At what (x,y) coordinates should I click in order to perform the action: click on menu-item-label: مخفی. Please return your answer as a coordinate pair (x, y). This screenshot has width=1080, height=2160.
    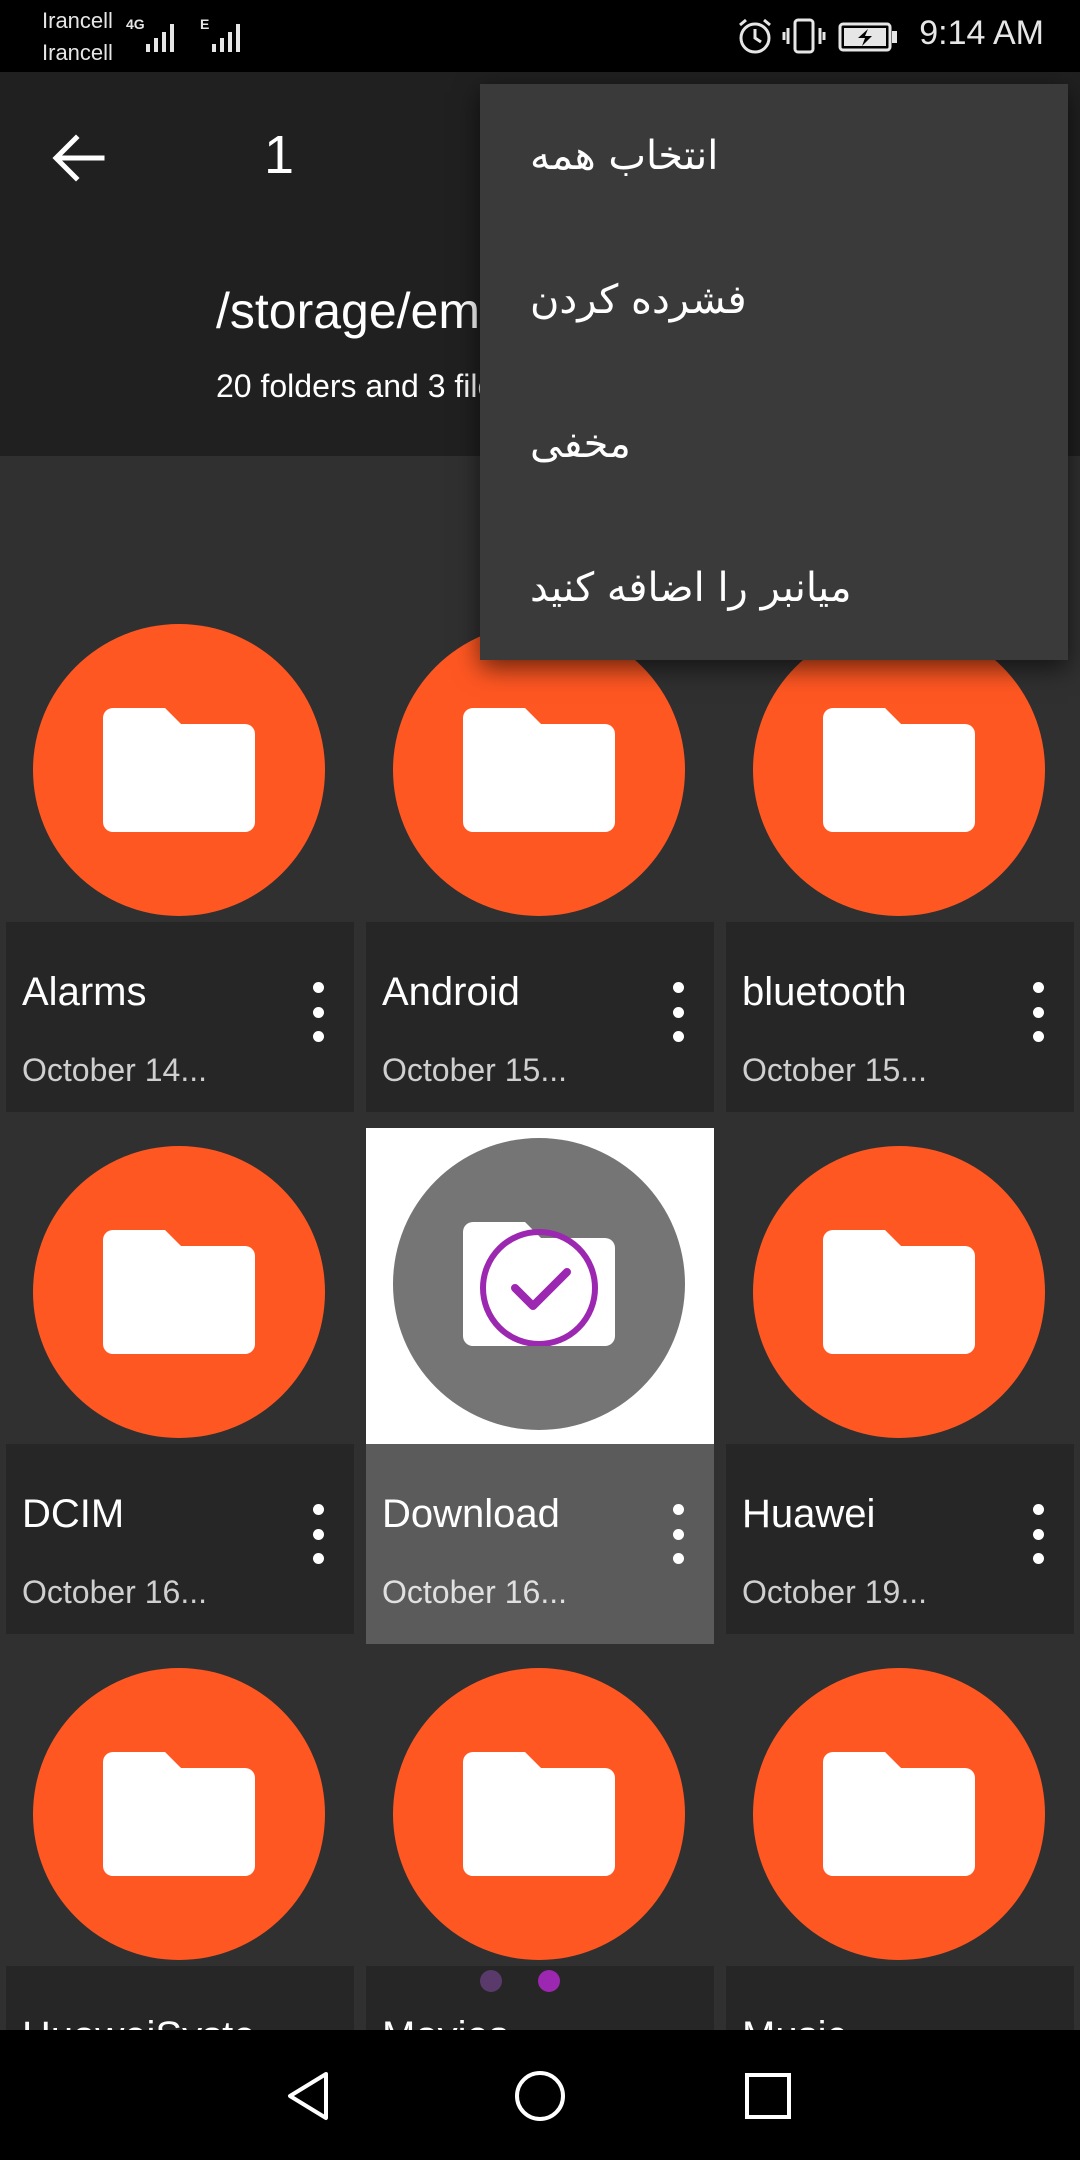
    Looking at the image, I should click on (580, 444).